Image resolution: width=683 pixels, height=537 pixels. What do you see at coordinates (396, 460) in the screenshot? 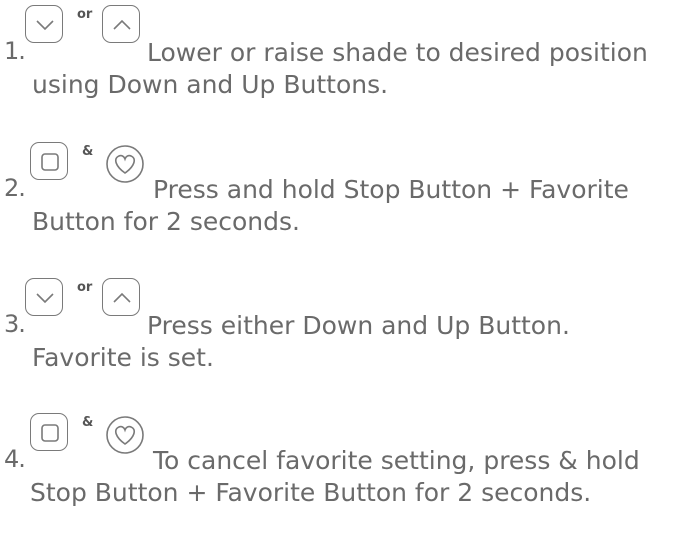
I see `step-text-line1: To cancel favorite setting, press & hold` at bounding box center [396, 460].